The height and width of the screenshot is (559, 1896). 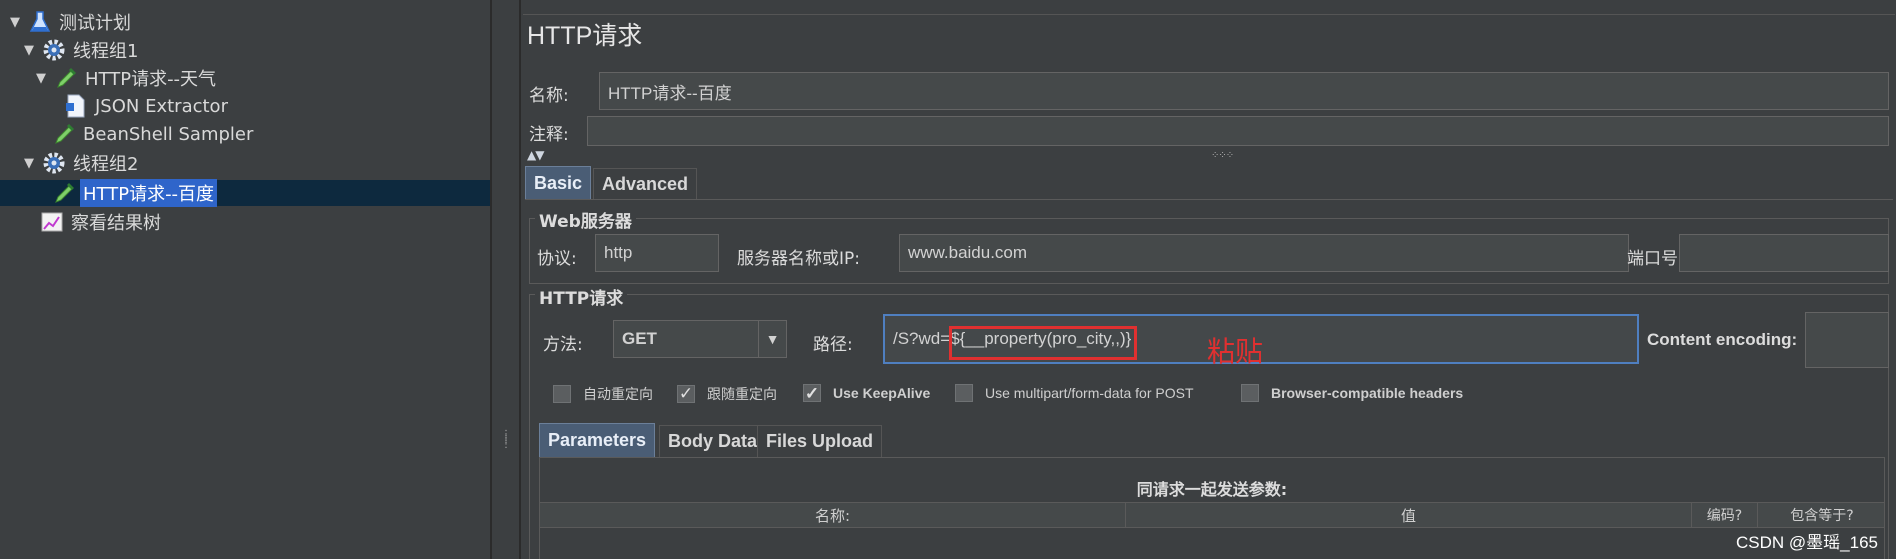 What do you see at coordinates (882, 393) in the screenshot?
I see `option-label: Use KeepAlive` at bounding box center [882, 393].